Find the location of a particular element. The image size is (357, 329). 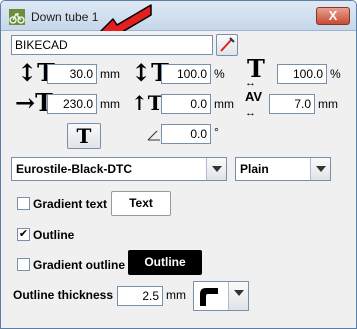

outline-corner-select is located at coordinates (221, 296).